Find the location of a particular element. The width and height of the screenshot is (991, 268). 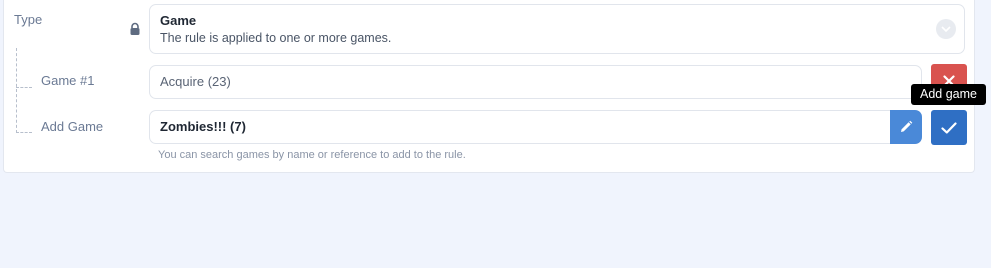

type-selected-title: Game is located at coordinates (178, 20).